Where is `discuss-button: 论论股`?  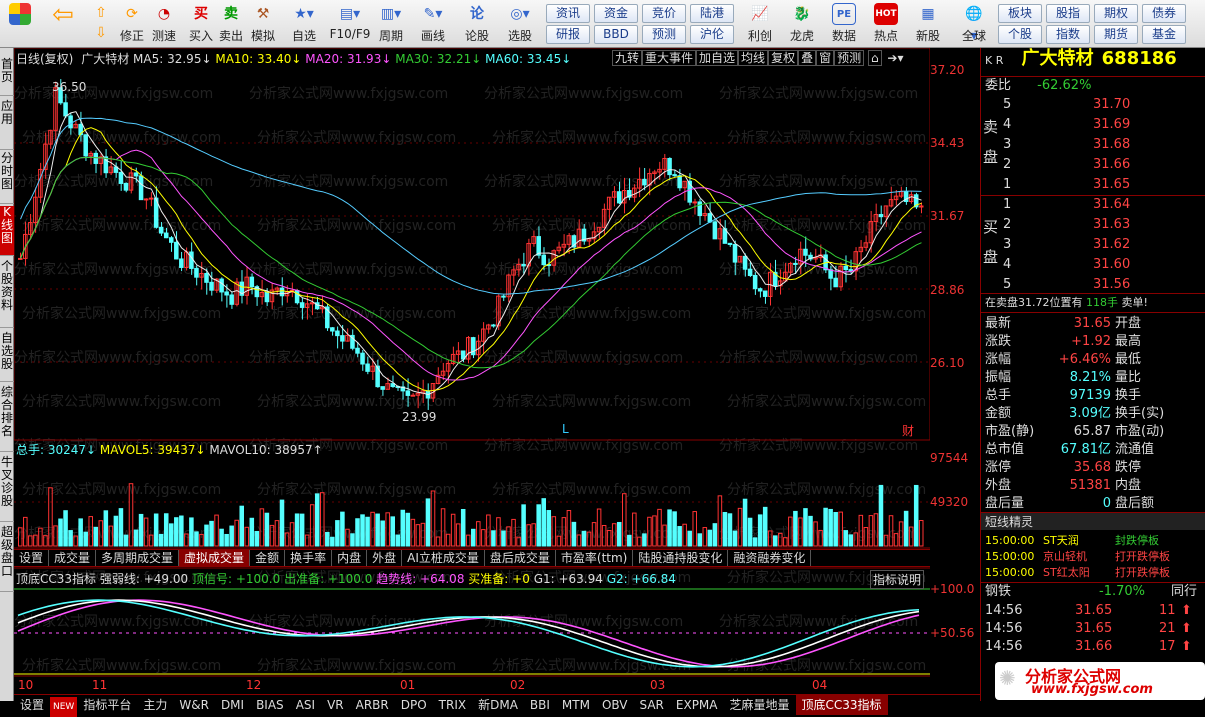
discuss-button: 论论股 is located at coordinates (477, 25).